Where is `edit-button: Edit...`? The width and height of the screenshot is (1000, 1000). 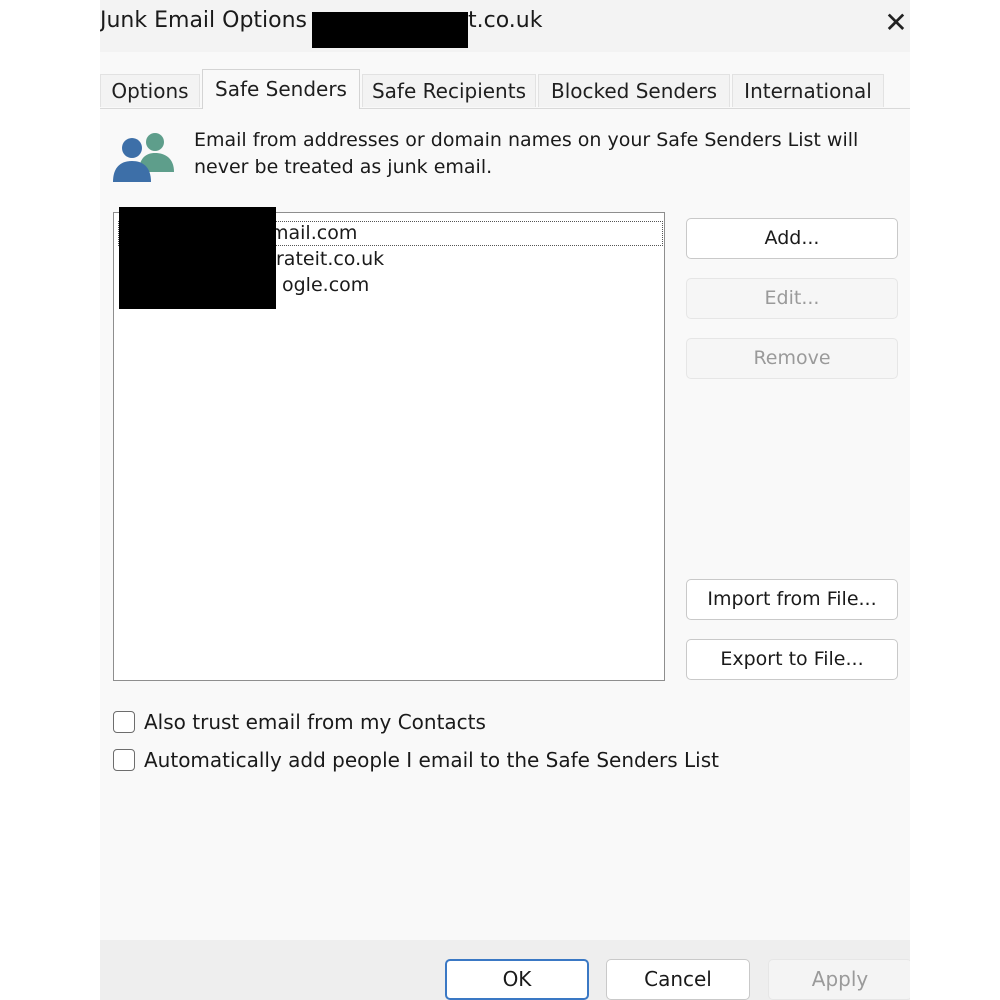
edit-button: Edit... is located at coordinates (792, 298).